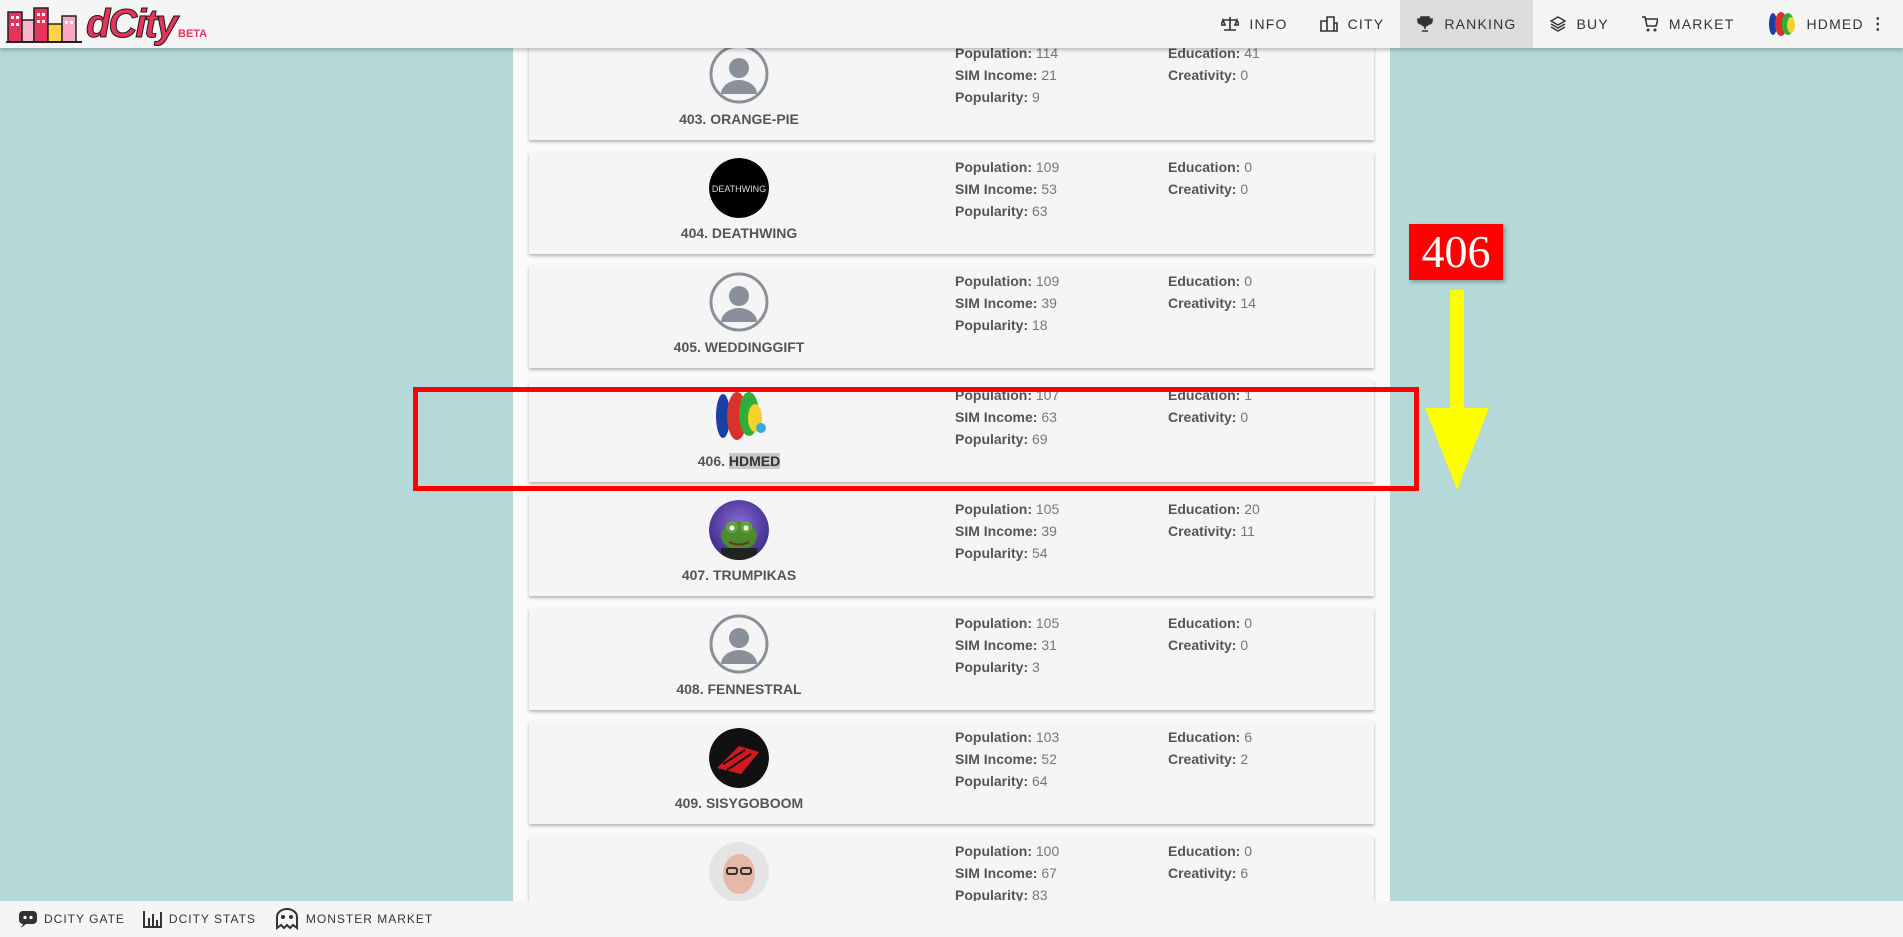 This screenshot has width=1903, height=937. Describe the element at coordinates (1210, 862) in the screenshot. I see `stats-right: Education: 0 Creativity: 6` at that location.